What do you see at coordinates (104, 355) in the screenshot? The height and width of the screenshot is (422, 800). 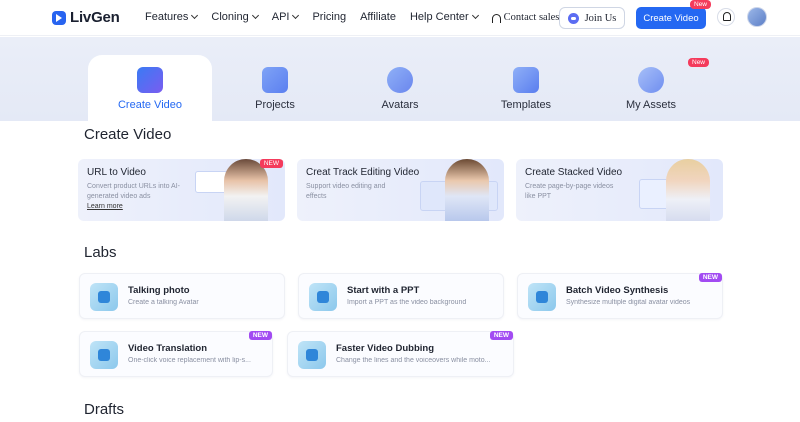 I see `video-translation-icon` at bounding box center [104, 355].